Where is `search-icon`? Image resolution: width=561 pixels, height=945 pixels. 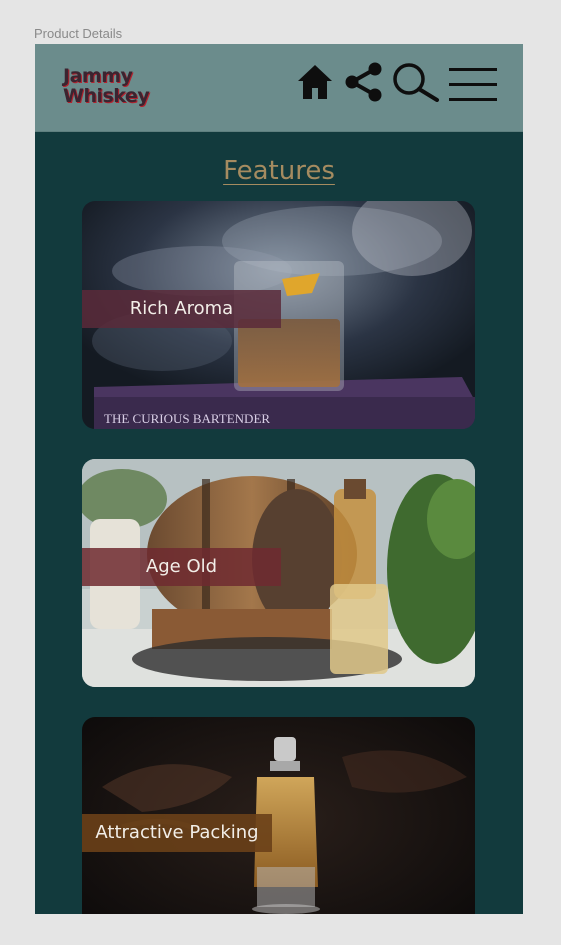
search-icon is located at coordinates (416, 82).